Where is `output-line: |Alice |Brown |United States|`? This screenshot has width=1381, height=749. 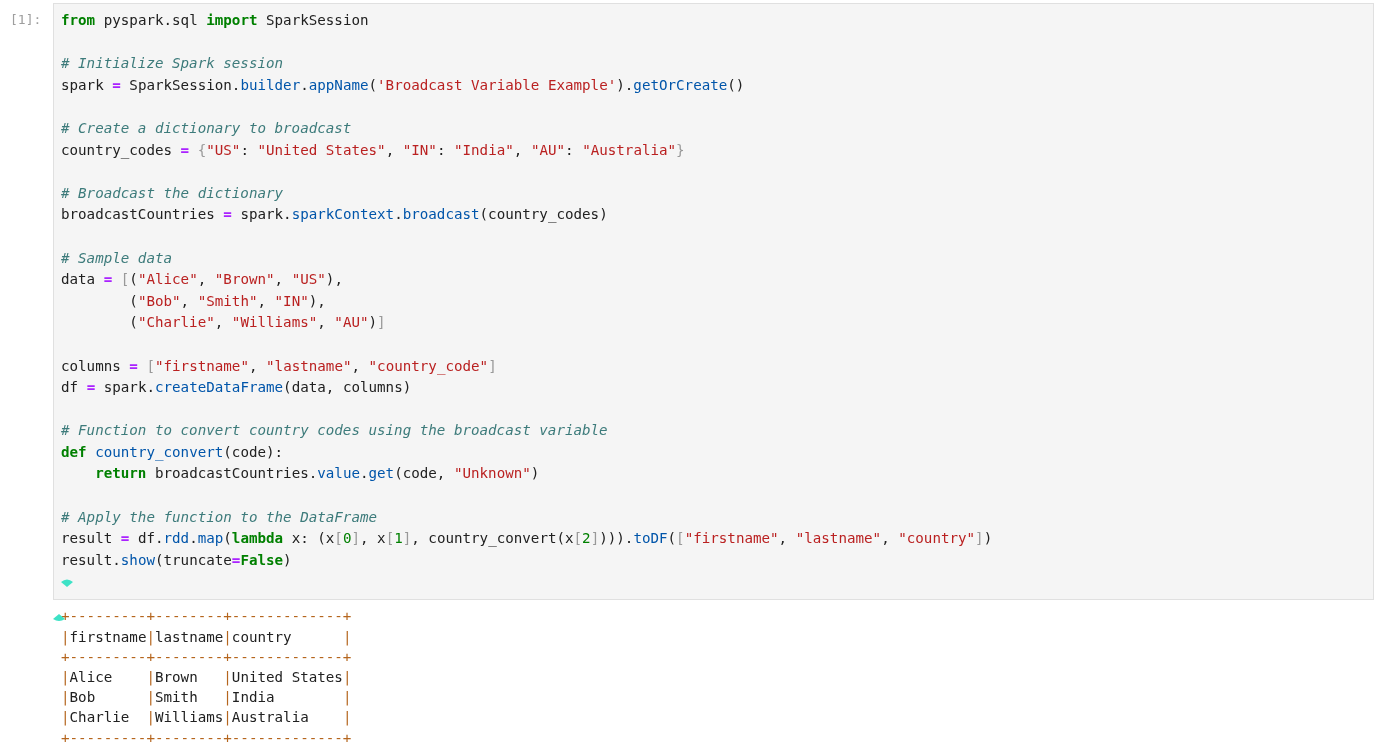 output-line: |Alice |Brown |United States| is located at coordinates (206, 678).